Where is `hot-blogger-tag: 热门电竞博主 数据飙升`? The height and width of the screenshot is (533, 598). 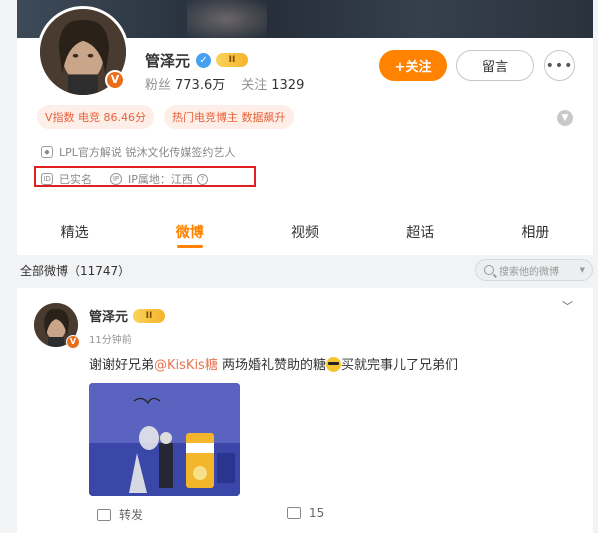 hot-blogger-tag: 热门电竞博主 数据飙升 is located at coordinates (229, 117).